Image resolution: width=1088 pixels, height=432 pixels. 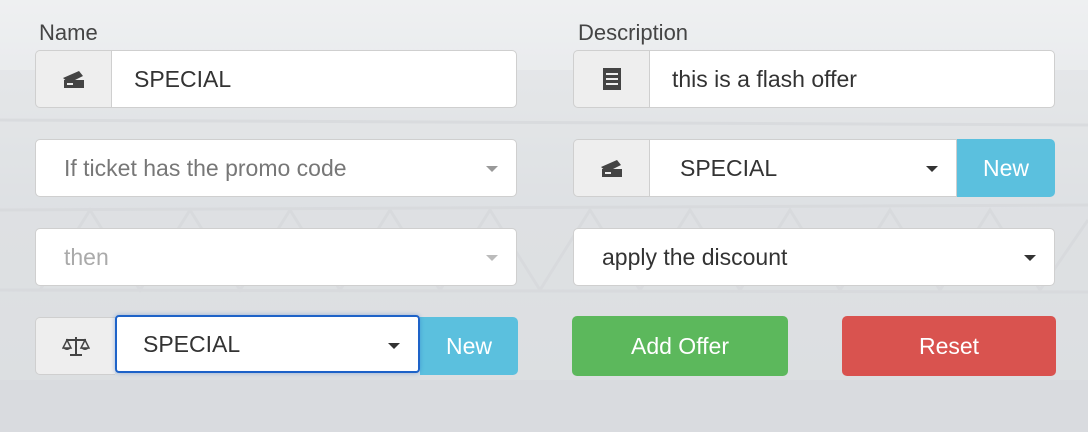 I want to click on then-select: then, so click(x=276, y=257).